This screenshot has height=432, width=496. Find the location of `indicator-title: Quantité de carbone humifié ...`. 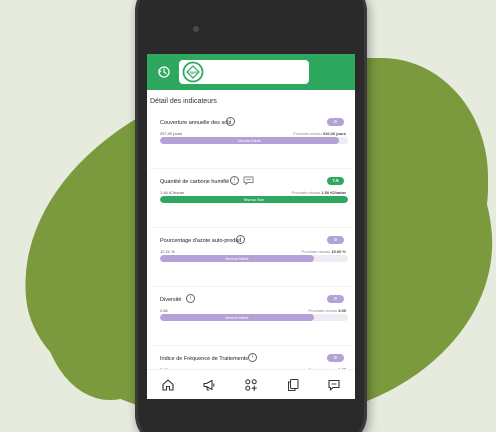

indicator-title: Quantité de carbone humifié ... is located at coordinates (198, 182).